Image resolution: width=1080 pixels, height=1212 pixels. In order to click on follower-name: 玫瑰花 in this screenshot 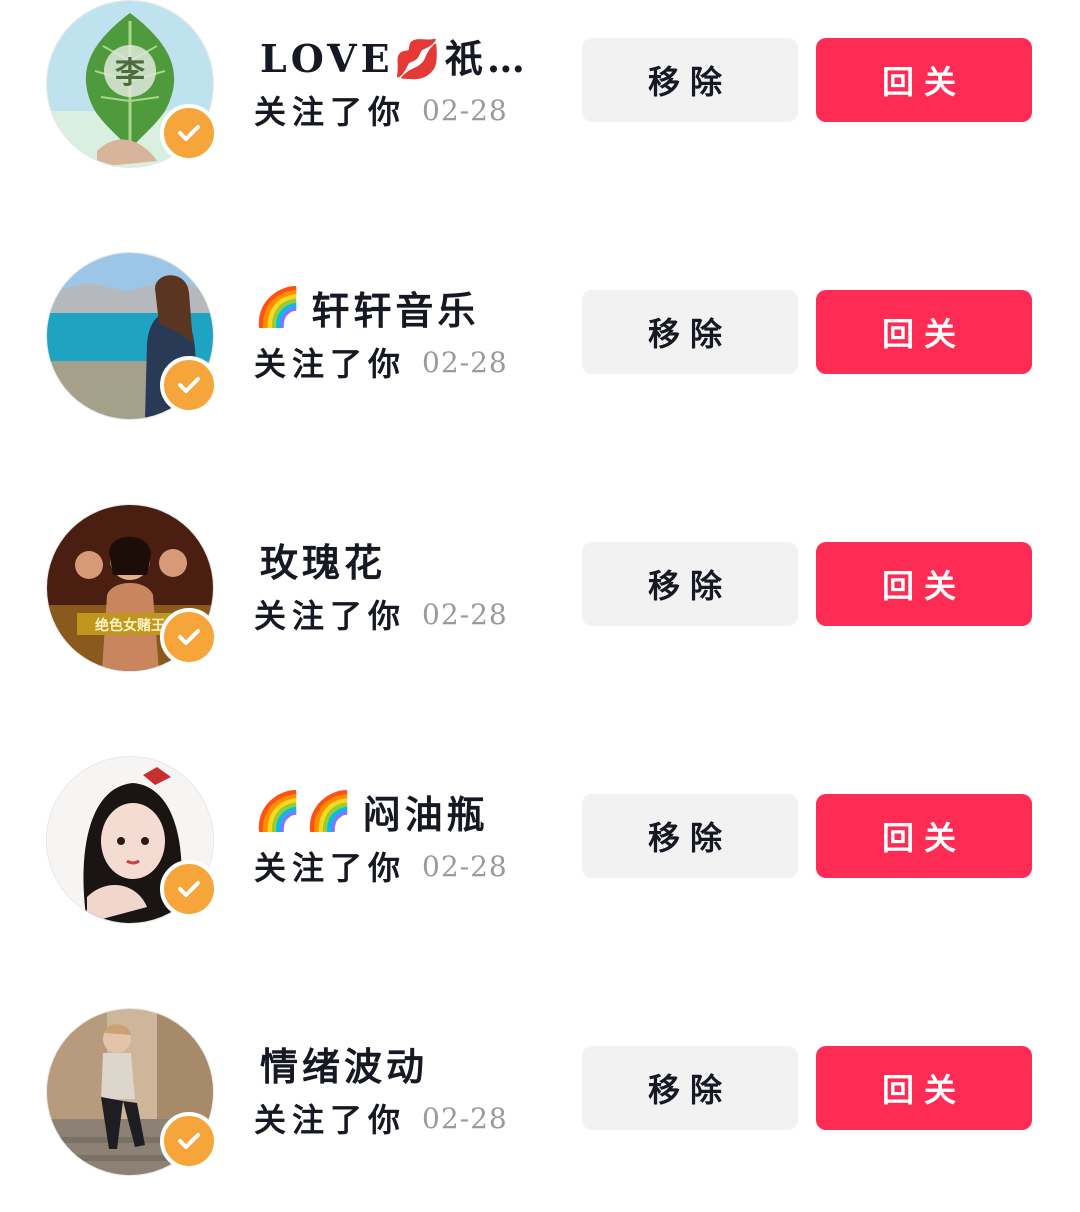, I will do `click(320, 559)`.